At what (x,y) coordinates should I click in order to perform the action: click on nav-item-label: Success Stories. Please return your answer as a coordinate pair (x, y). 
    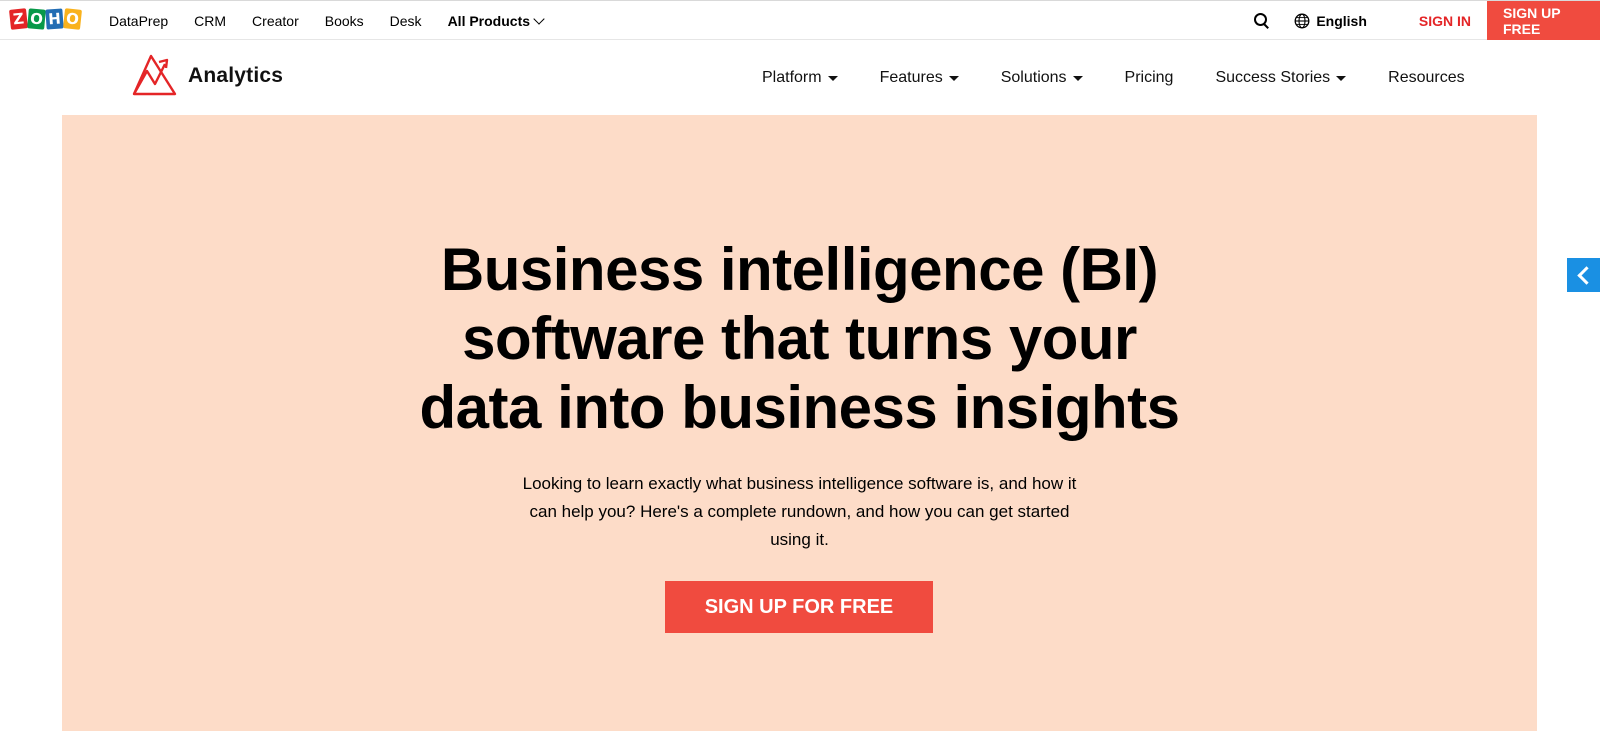
    Looking at the image, I should click on (1273, 77).